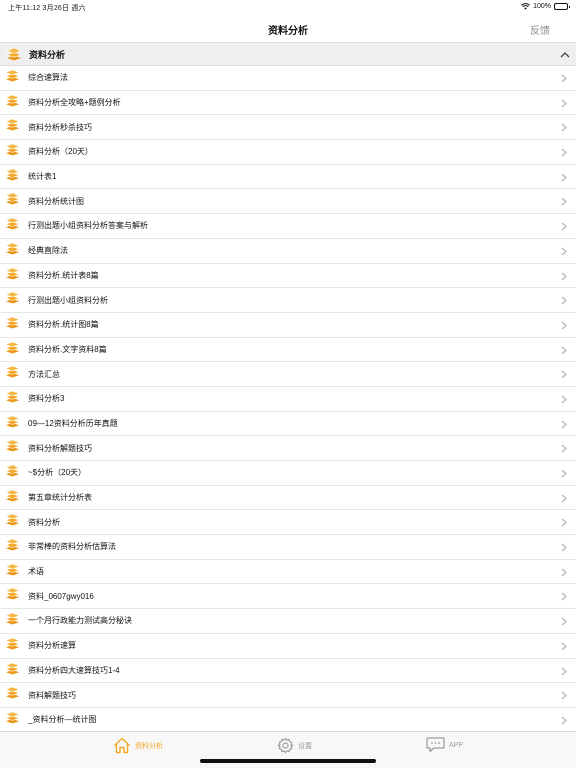 Image resolution: width=576 pixels, height=768 pixels. I want to click on list-item: 09—12资料分析历年真题, so click(288, 424).